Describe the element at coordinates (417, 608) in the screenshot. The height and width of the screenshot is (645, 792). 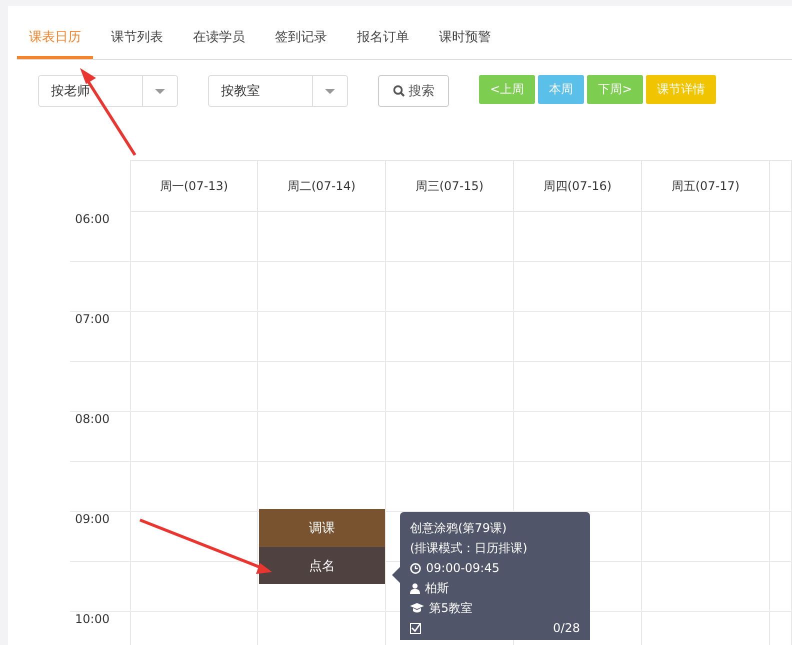
I see `graduation-cap-icon` at that location.